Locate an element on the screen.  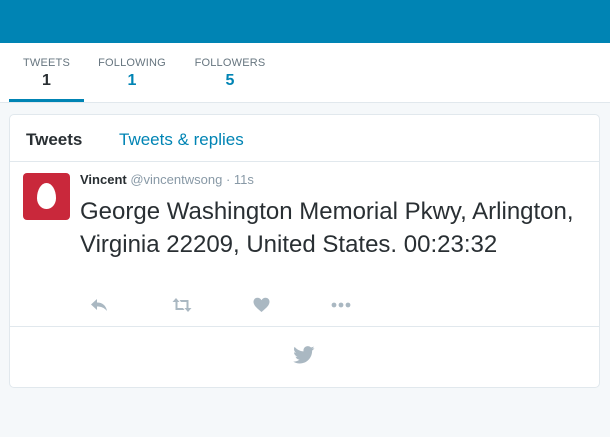
top-navigation-bar is located at coordinates (305, 21).